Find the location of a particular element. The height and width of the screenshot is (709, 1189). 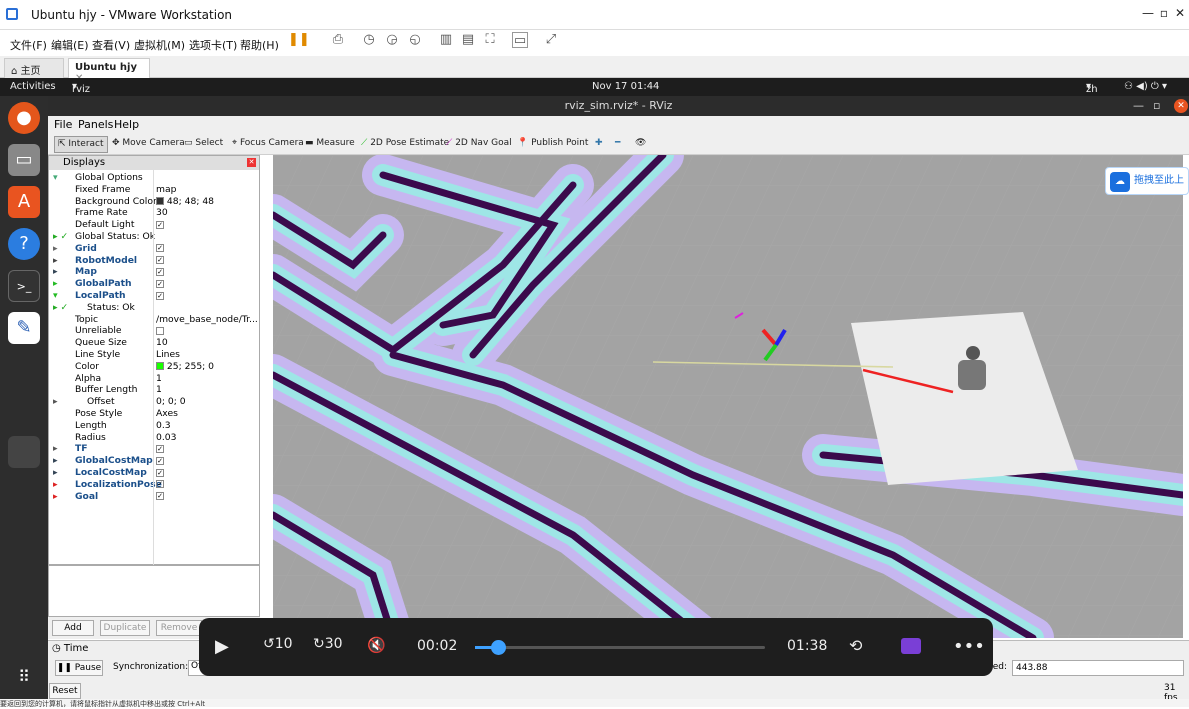

seek-thumb is located at coordinates (498, 647).